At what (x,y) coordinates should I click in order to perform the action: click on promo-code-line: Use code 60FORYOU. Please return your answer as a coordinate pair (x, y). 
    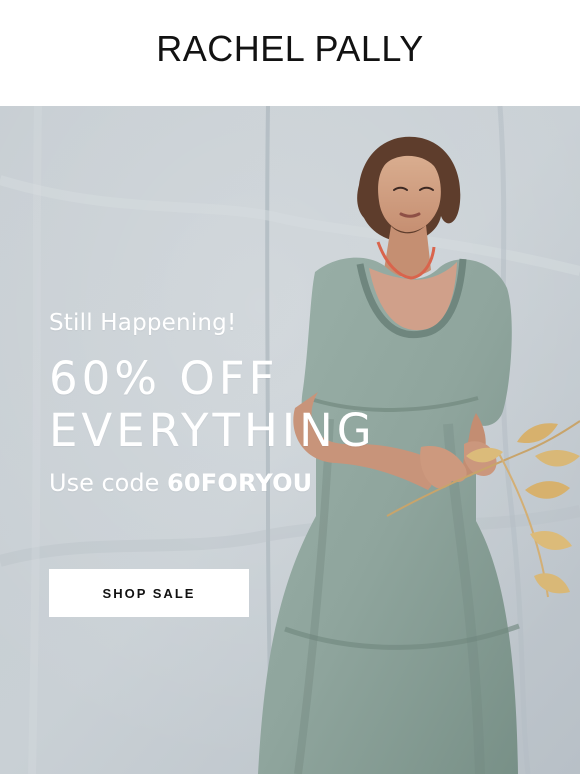
    Looking at the image, I should click on (274, 483).